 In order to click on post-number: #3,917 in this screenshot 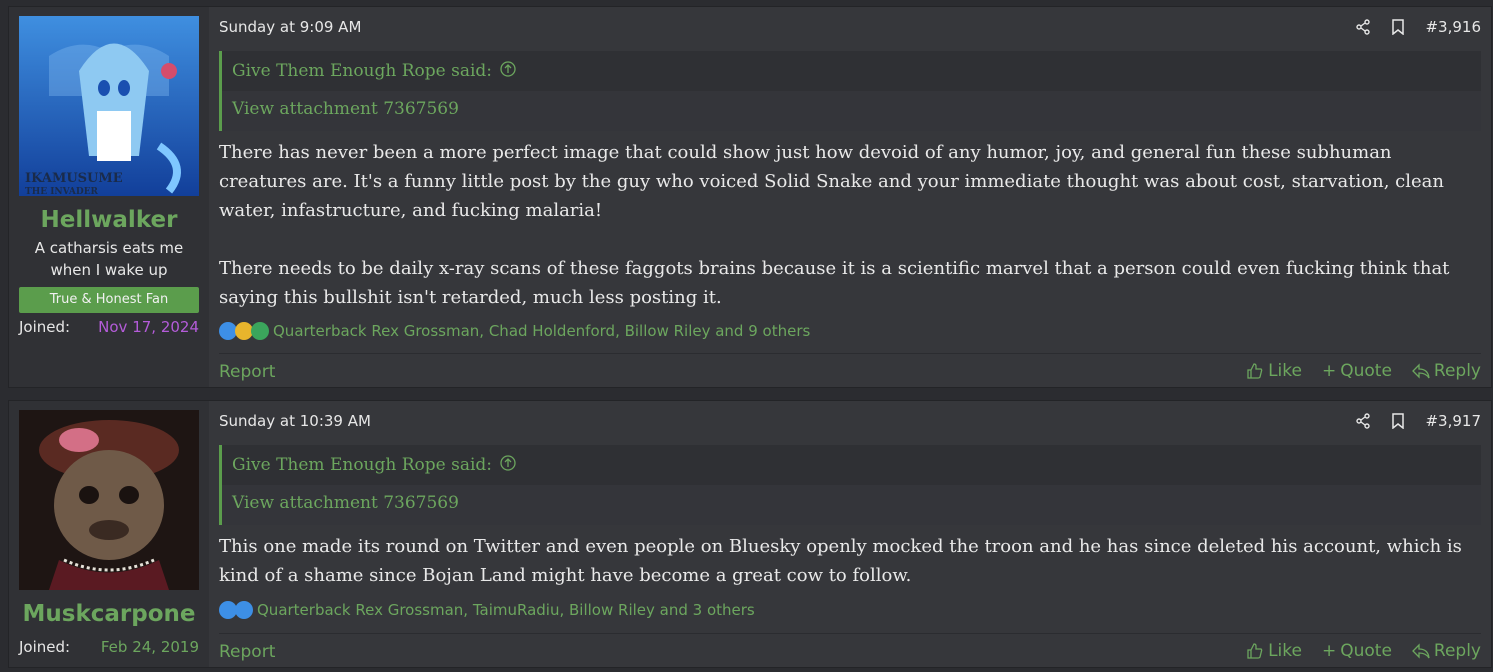, I will do `click(1453, 421)`.